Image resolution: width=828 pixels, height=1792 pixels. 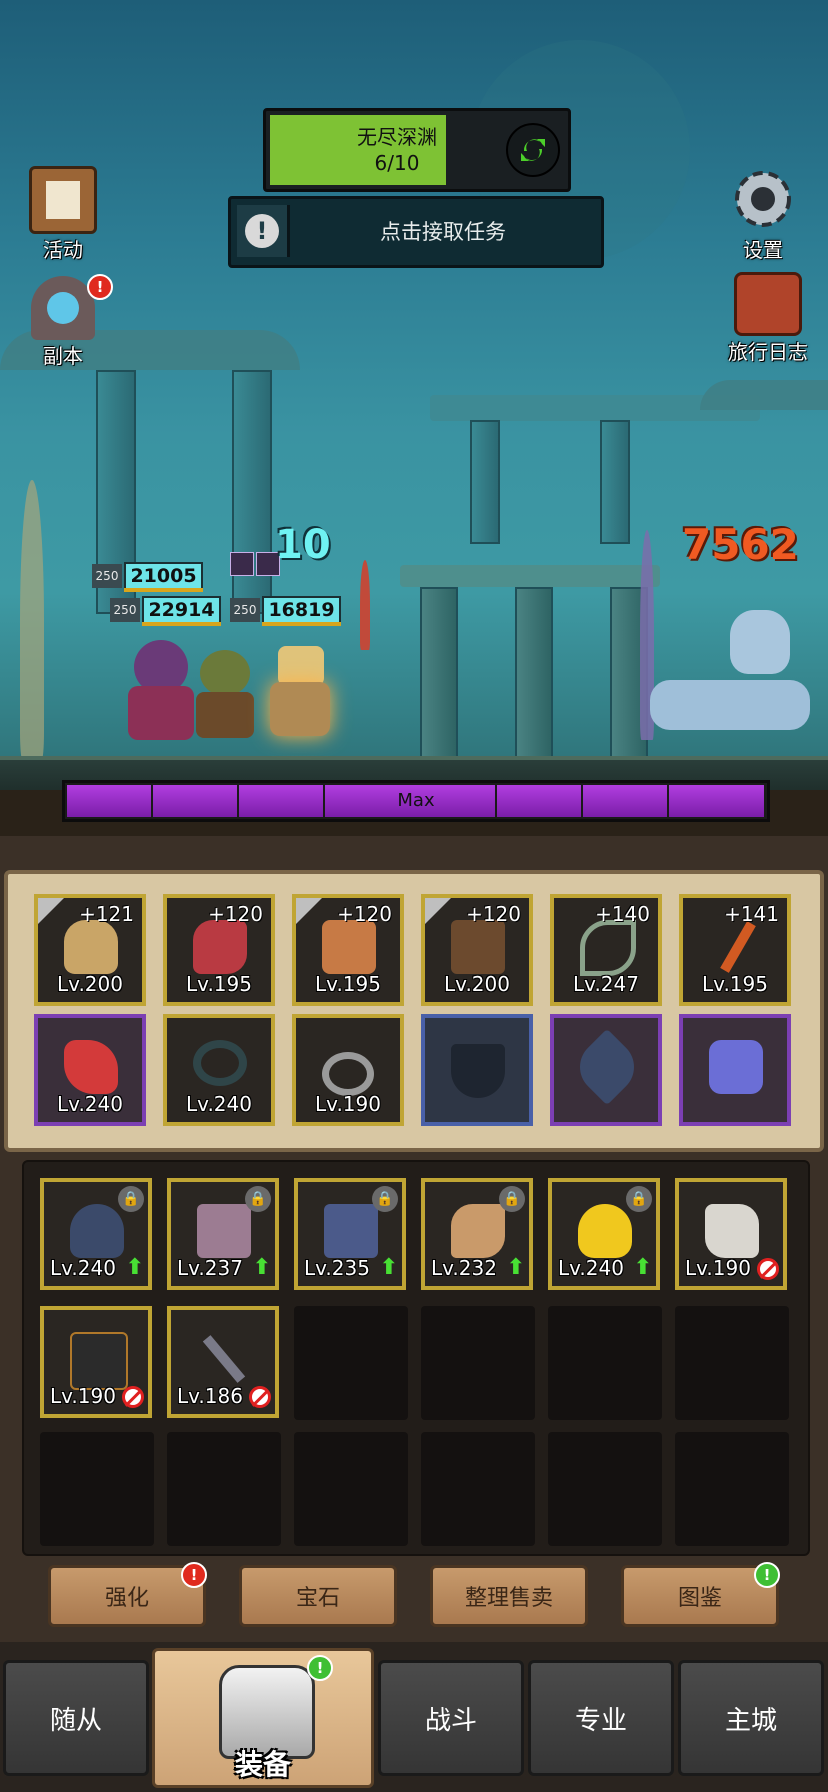 I want to click on gem-button: 宝石, so click(x=318, y=1596).